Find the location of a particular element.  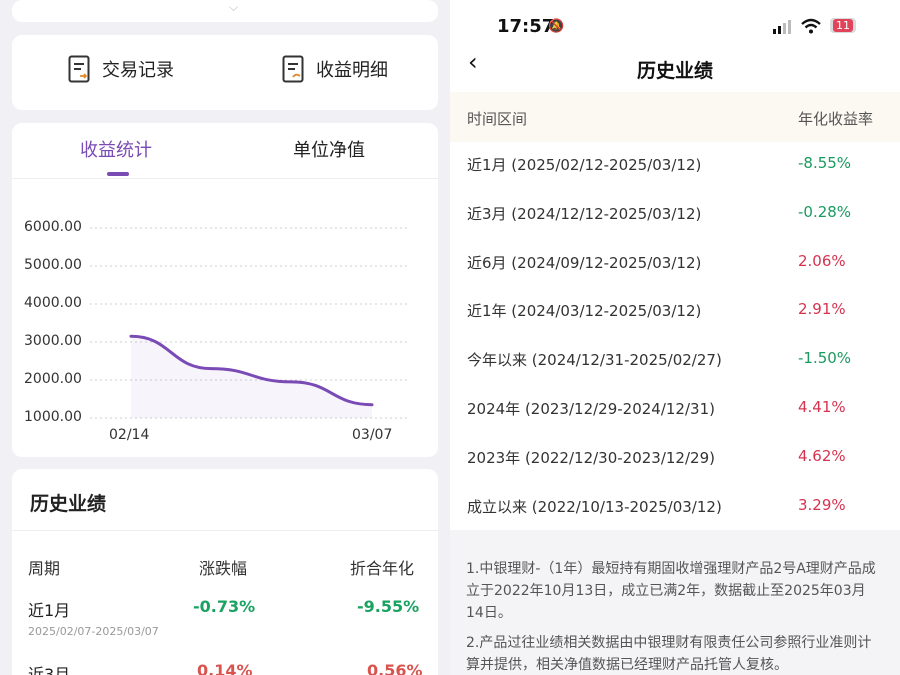

table-row-rate: -0.28% is located at coordinates (825, 211).